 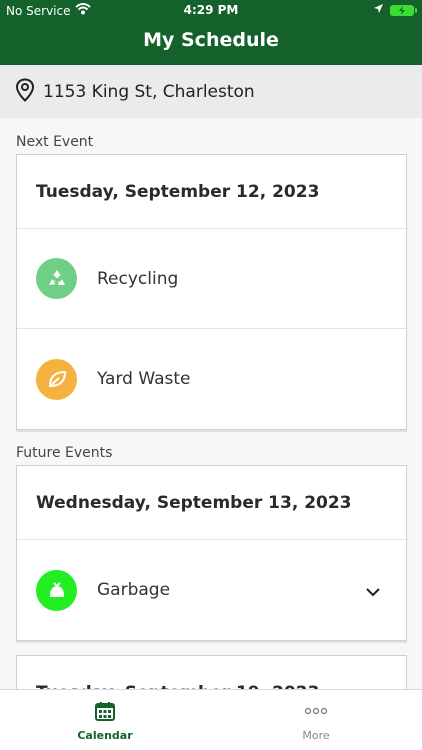 I want to click on location-pin-icon, so click(x=25, y=91).